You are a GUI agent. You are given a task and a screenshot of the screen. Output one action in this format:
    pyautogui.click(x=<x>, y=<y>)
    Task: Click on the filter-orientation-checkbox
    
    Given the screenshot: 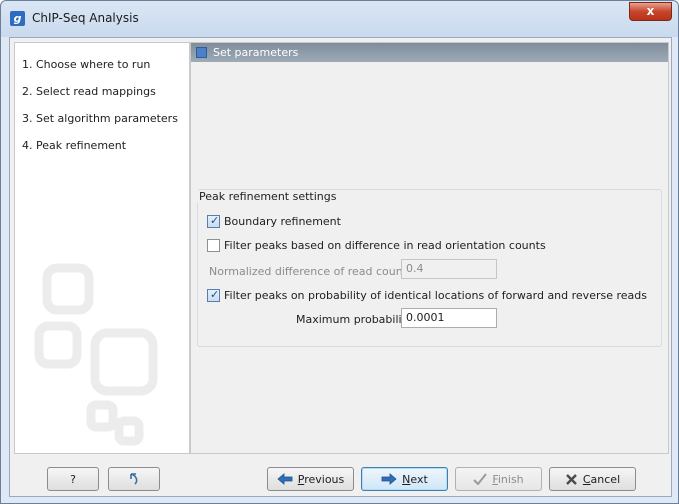 What is the action you would take?
    pyautogui.click(x=213, y=245)
    